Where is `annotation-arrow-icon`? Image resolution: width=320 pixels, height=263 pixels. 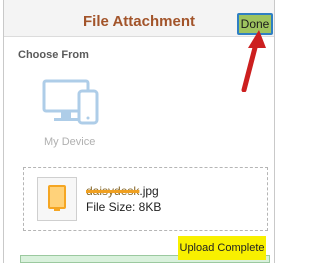
annotation-arrow-icon is located at coordinates (251, 62).